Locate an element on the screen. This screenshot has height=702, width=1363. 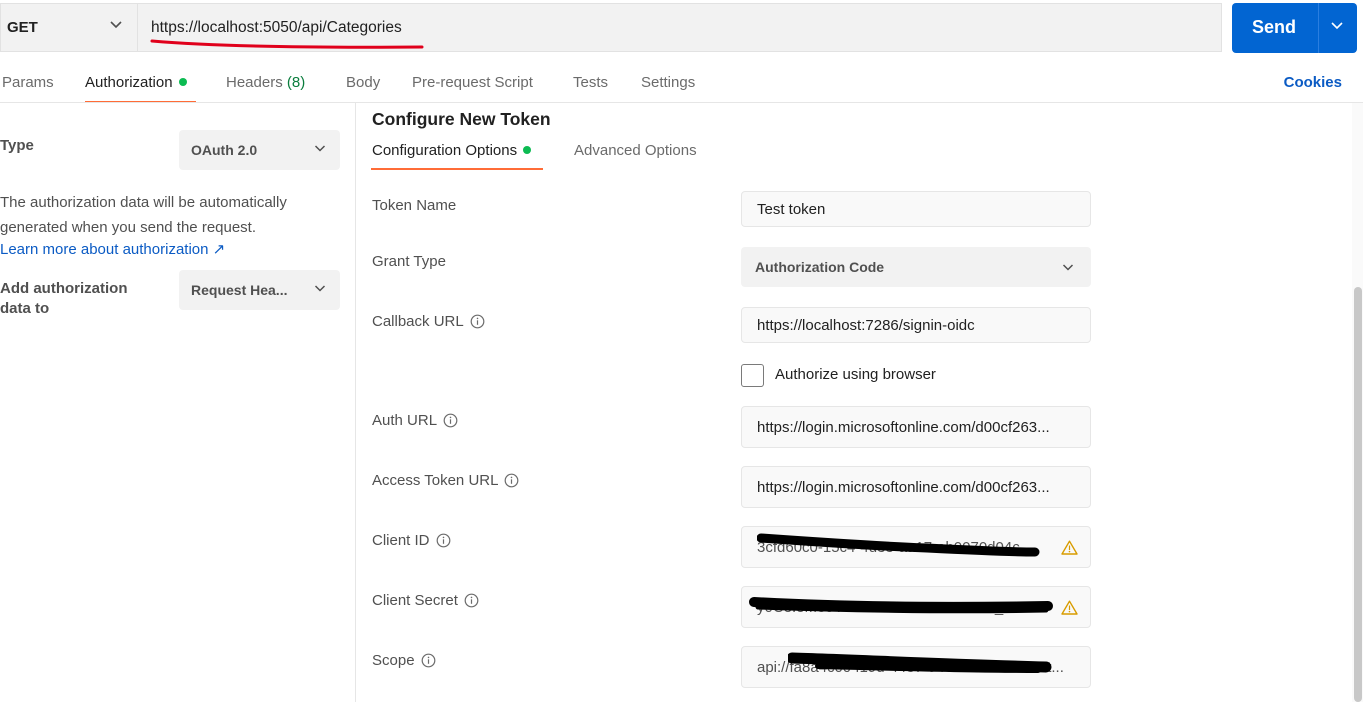
scope-label-text: Scope is located at coordinates (393, 660).